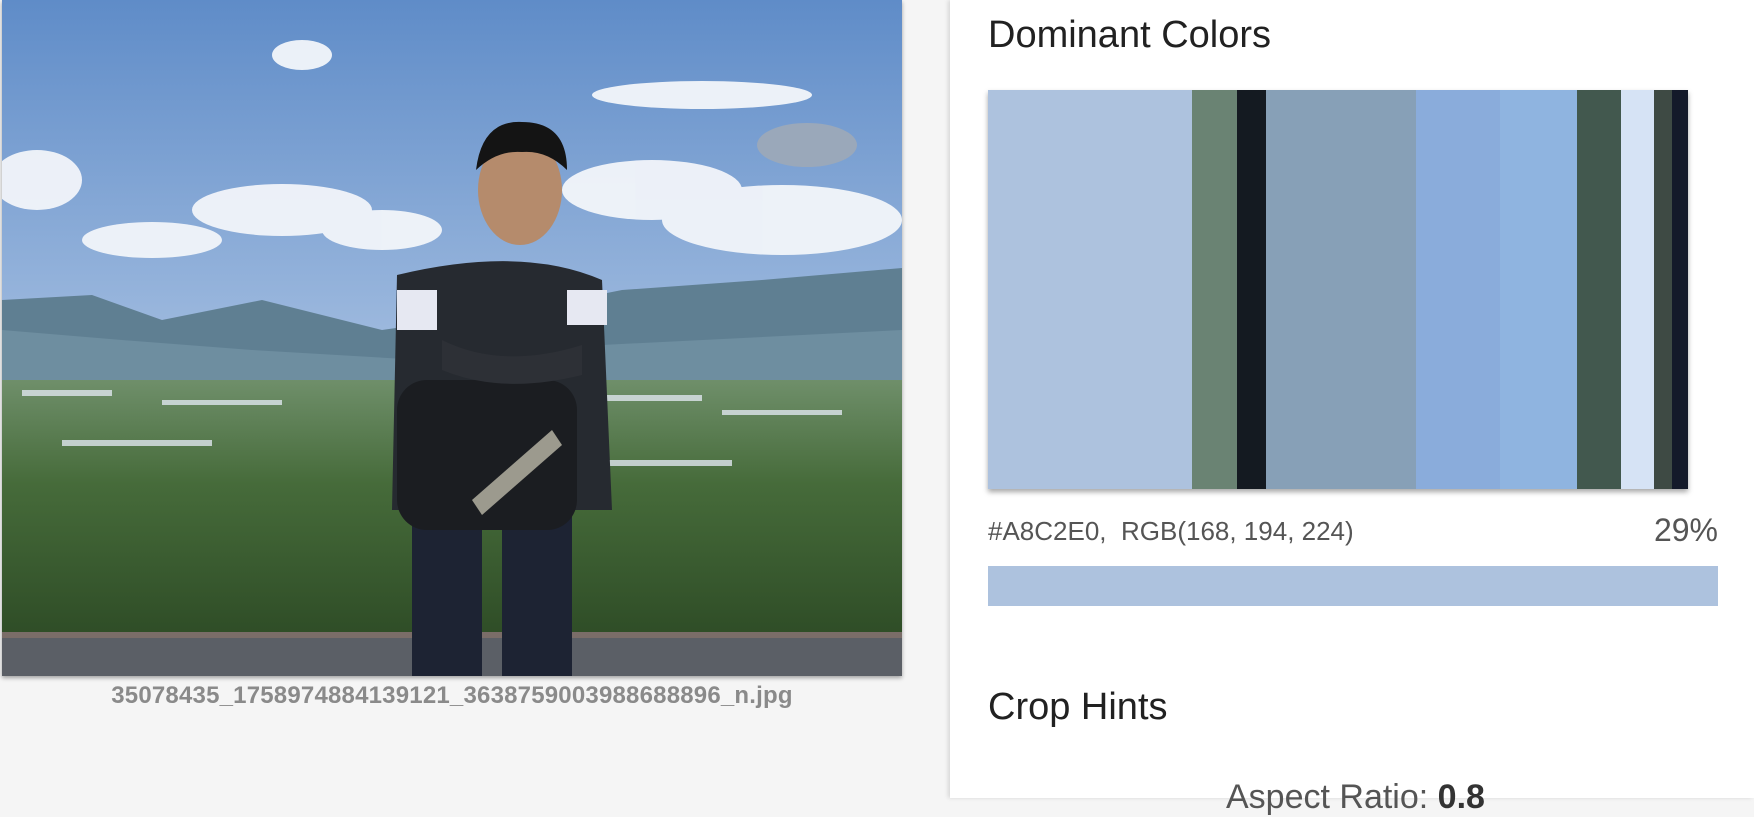  Describe the element at coordinates (1685, 530) in the screenshot. I see `selected-color-percent: 29%` at that location.